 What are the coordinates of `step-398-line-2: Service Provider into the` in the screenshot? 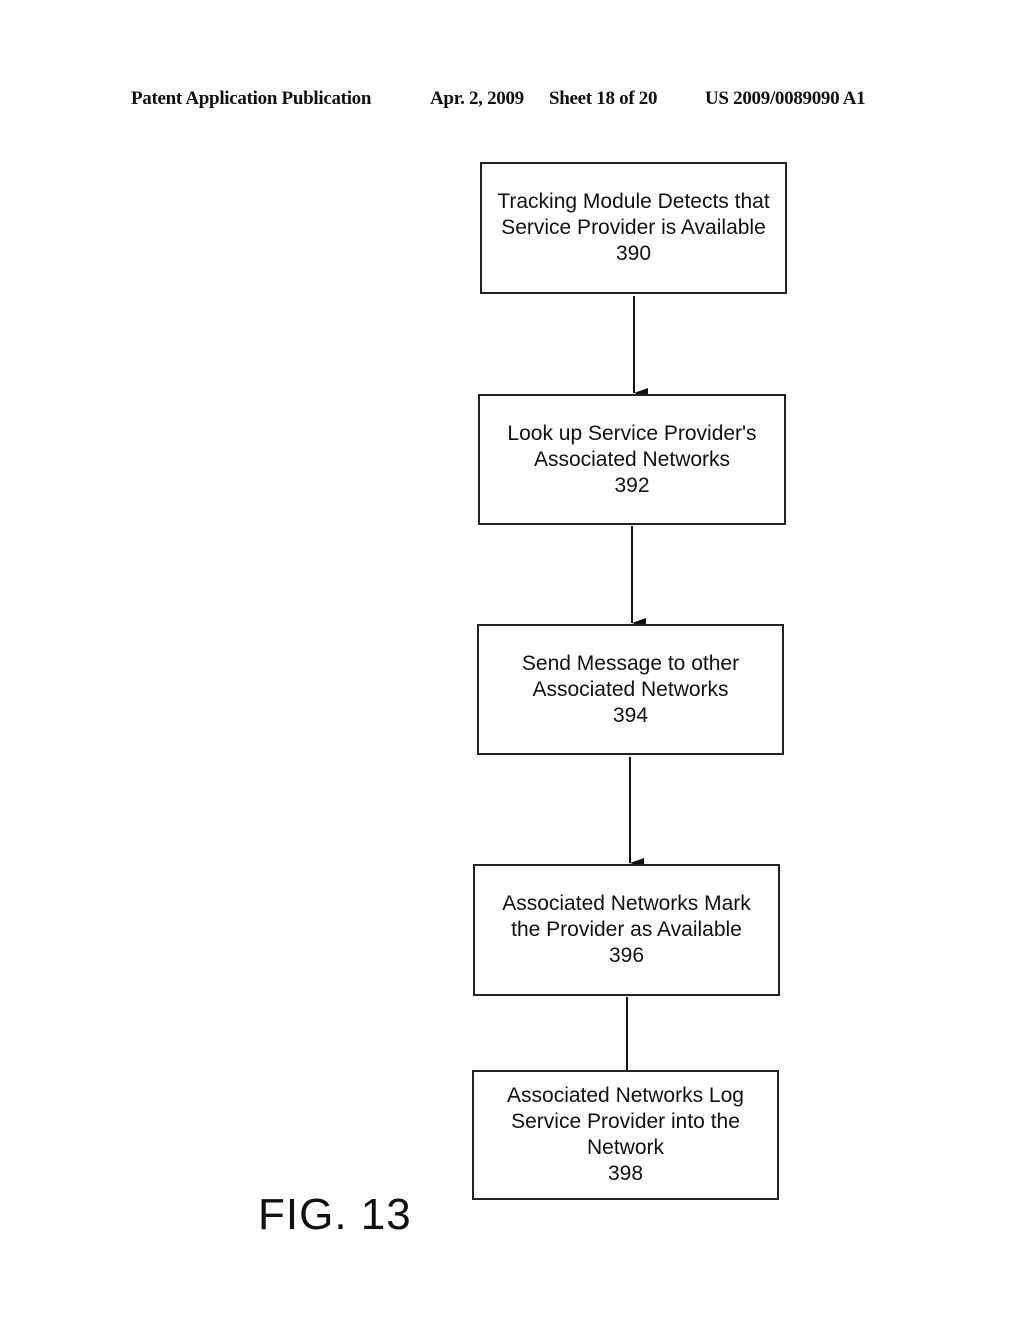 It's located at (625, 1121).